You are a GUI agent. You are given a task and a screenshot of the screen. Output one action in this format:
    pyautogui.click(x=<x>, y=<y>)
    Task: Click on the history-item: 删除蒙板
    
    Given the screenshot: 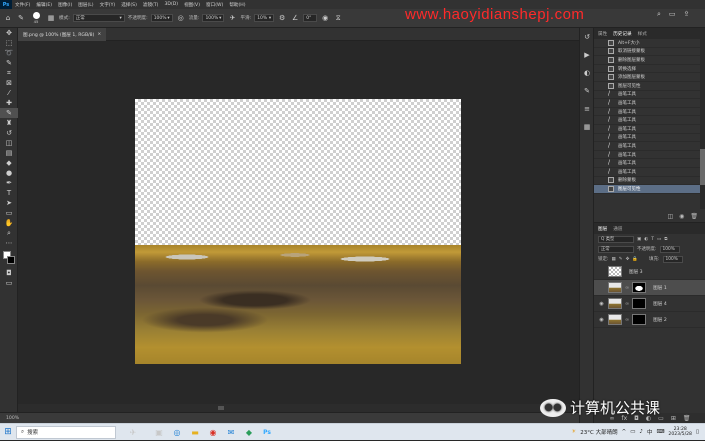 What is the action you would take?
    pyautogui.click(x=649, y=181)
    